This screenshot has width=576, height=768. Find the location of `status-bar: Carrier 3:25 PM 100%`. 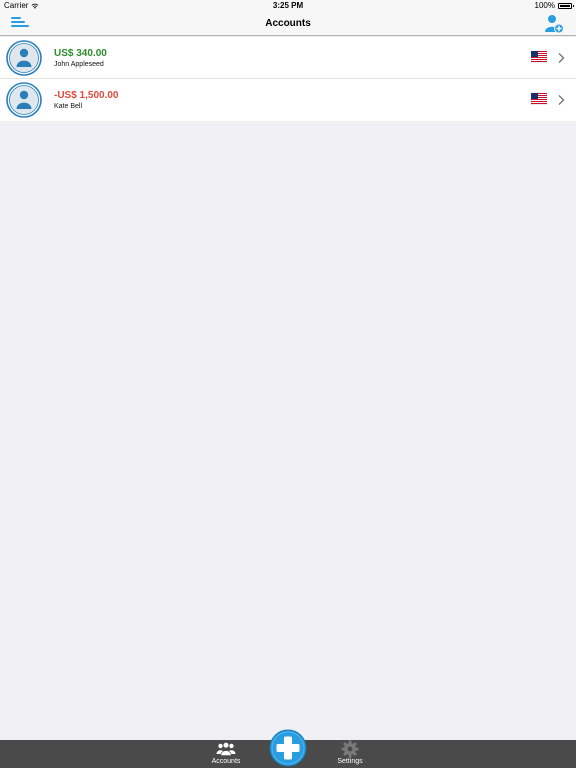

status-bar: Carrier 3:25 PM 100% is located at coordinates (288, 6).